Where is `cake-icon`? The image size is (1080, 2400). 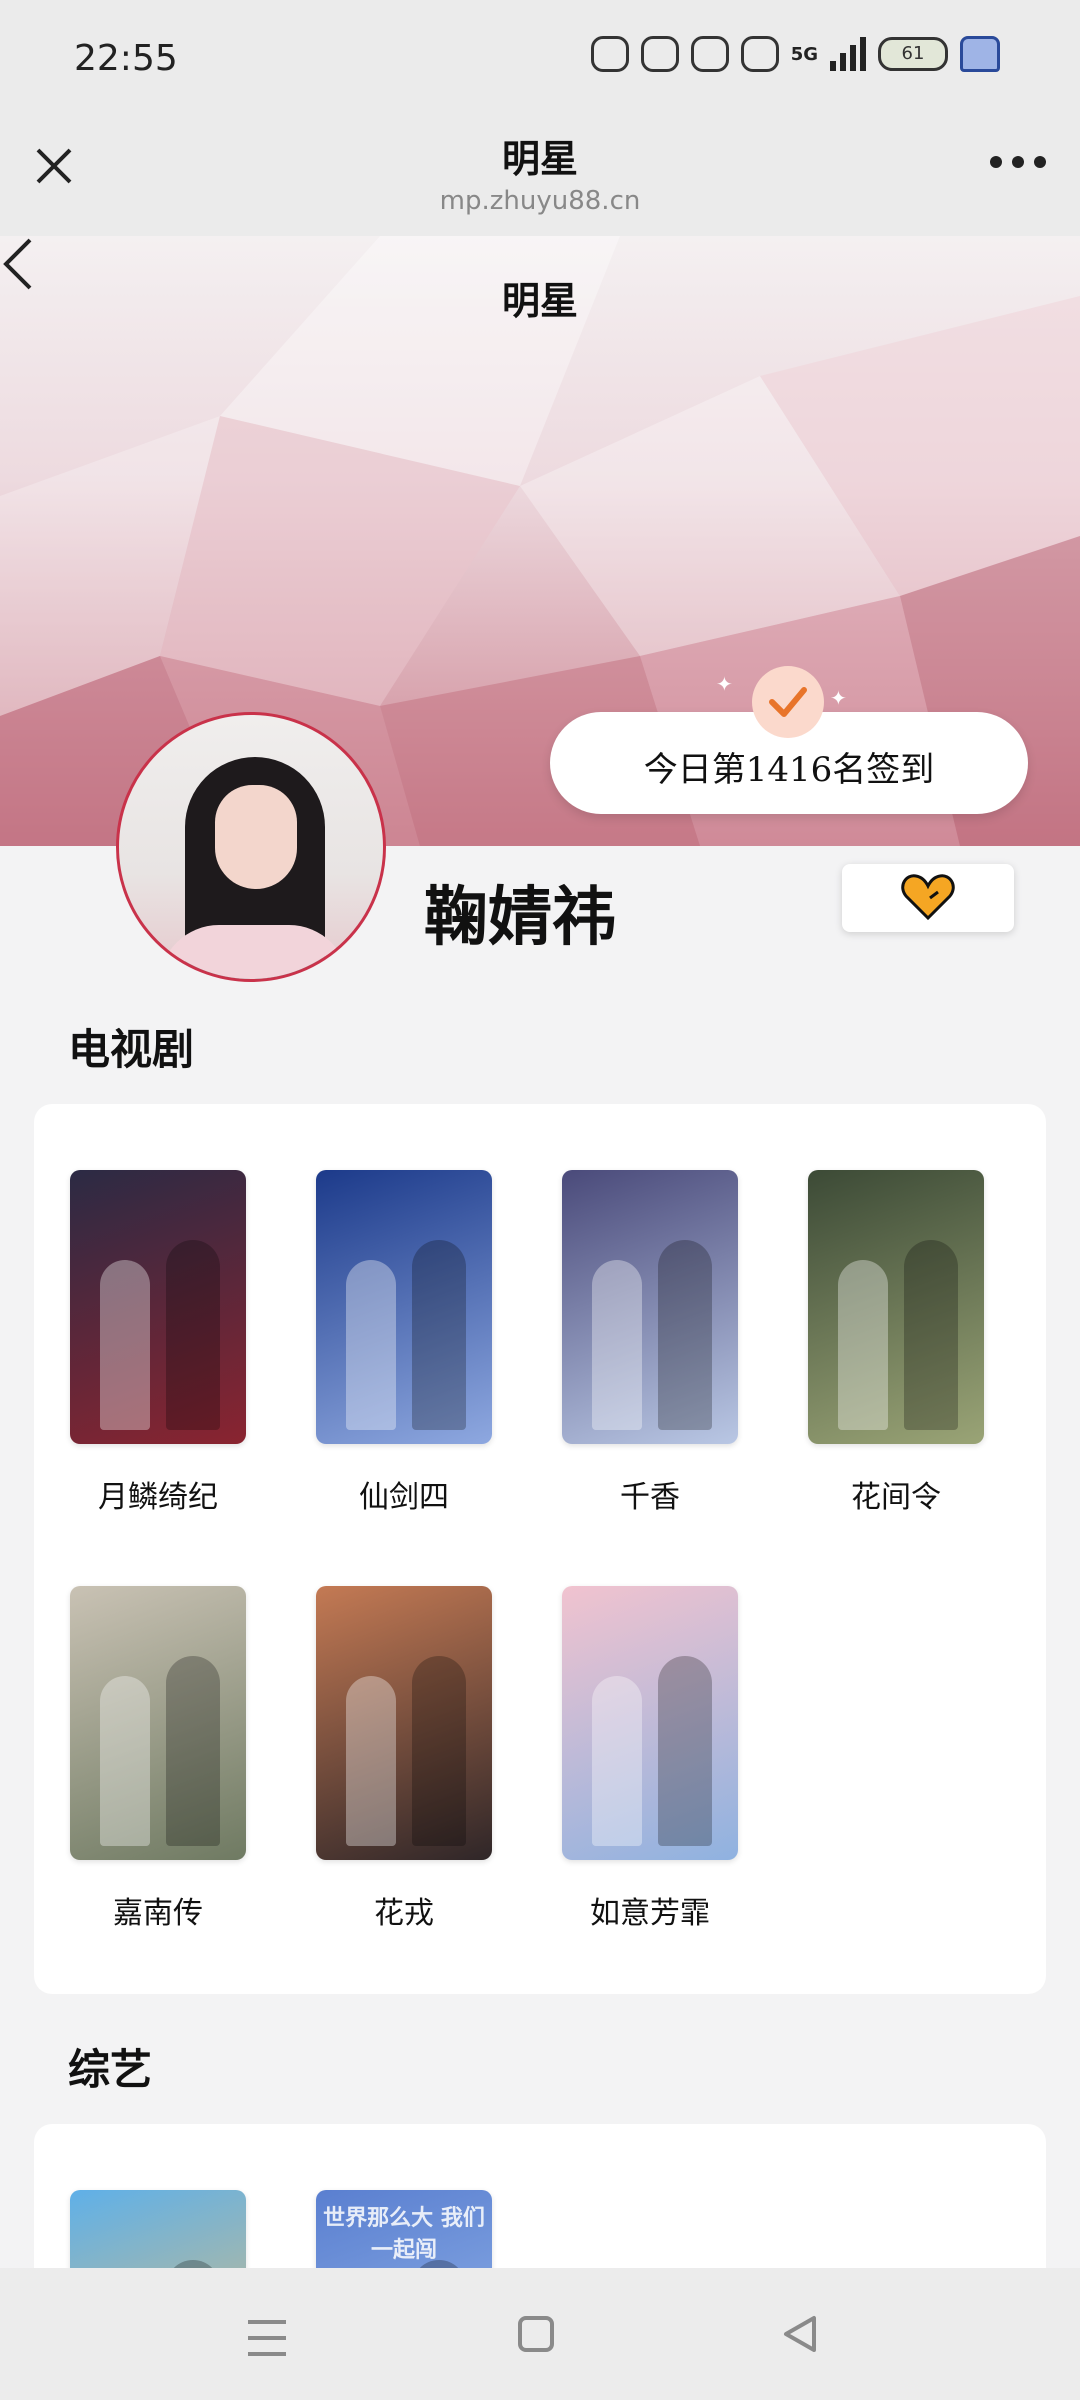
cake-icon is located at coordinates (980, 54).